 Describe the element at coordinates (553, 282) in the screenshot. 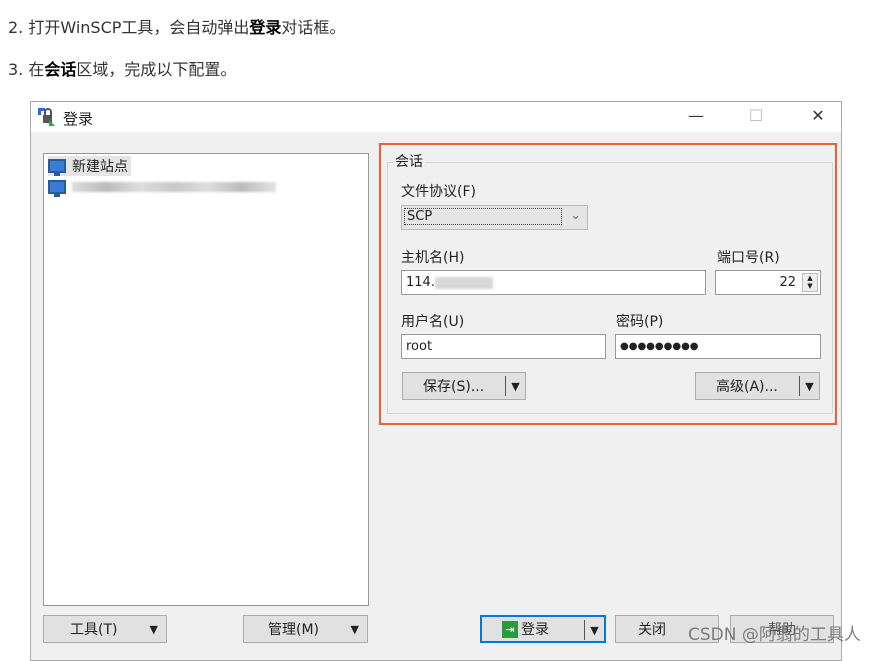

I see `host-input: 114.` at that location.